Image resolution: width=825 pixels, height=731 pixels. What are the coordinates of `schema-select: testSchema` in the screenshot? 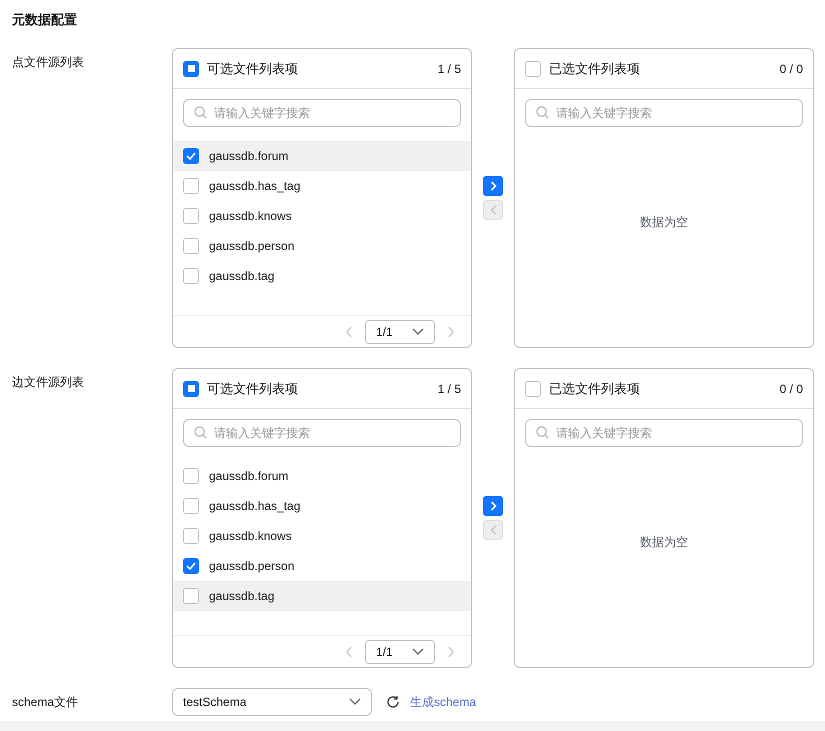 It's located at (272, 702).